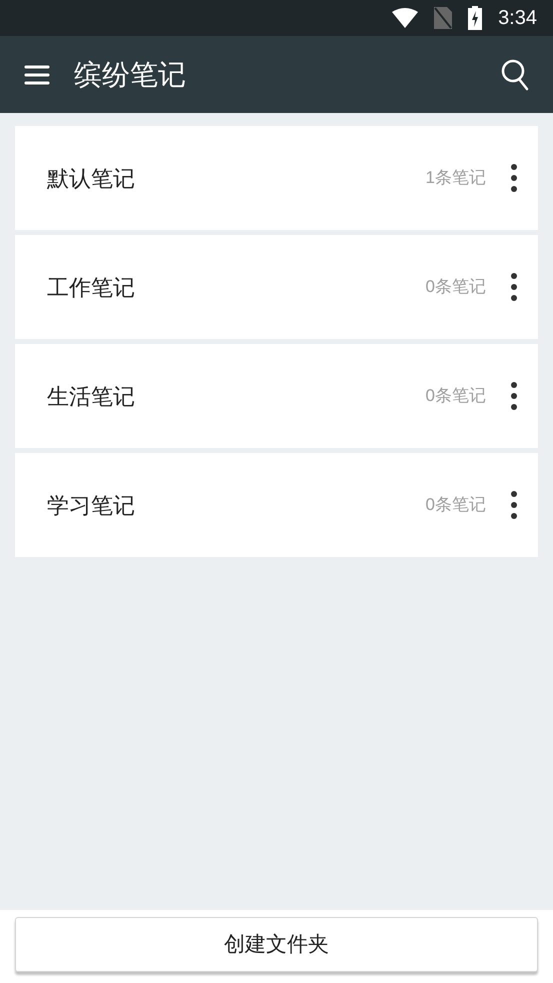  Describe the element at coordinates (276, 178) in the screenshot. I see `folder-item: 默认笔记 1条笔记` at that location.